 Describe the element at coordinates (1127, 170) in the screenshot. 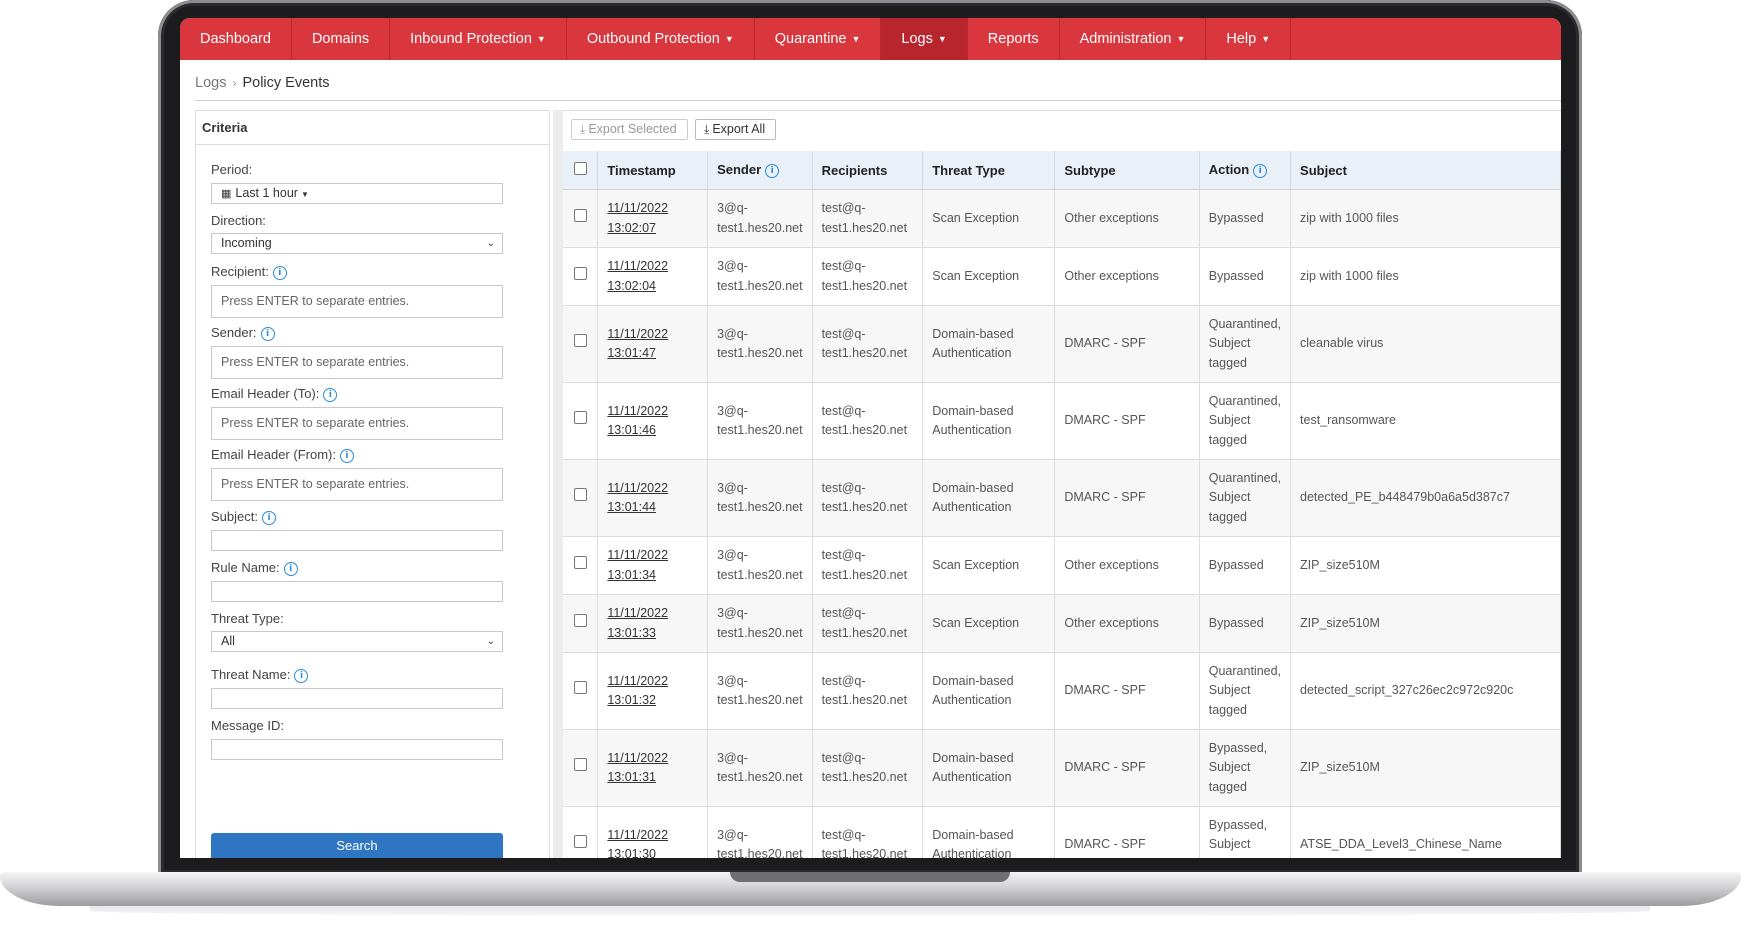

I see `subtype-header: Subtype` at that location.